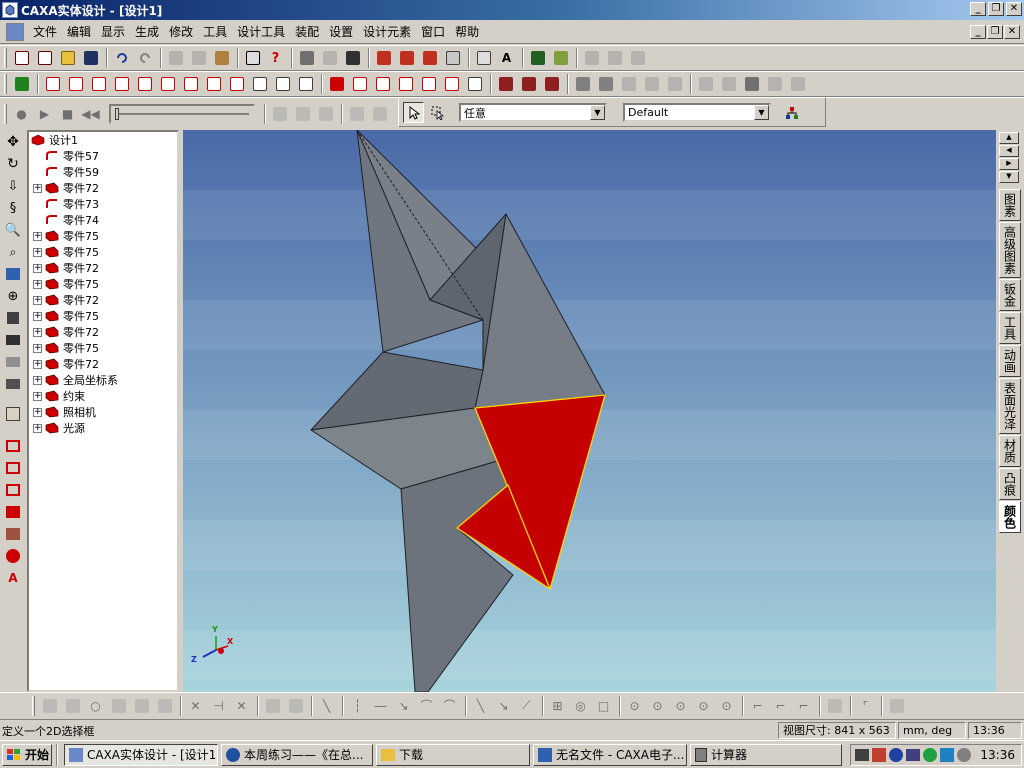  I want to click on menu-design-elements: 设计元素, so click(387, 32).